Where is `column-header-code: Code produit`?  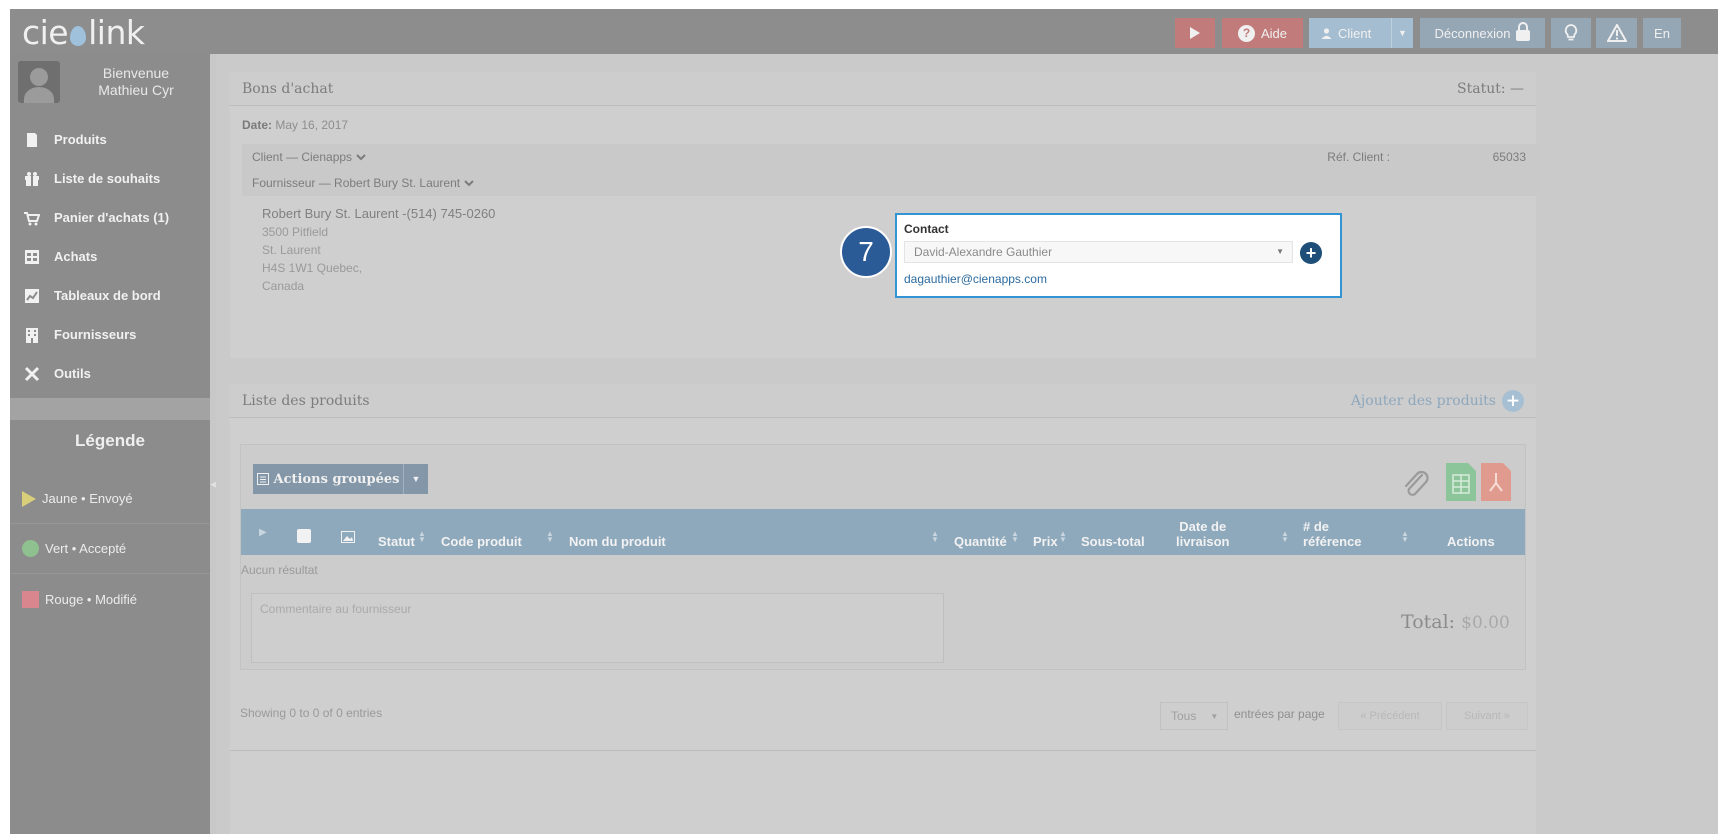 column-header-code: Code produit is located at coordinates (481, 541).